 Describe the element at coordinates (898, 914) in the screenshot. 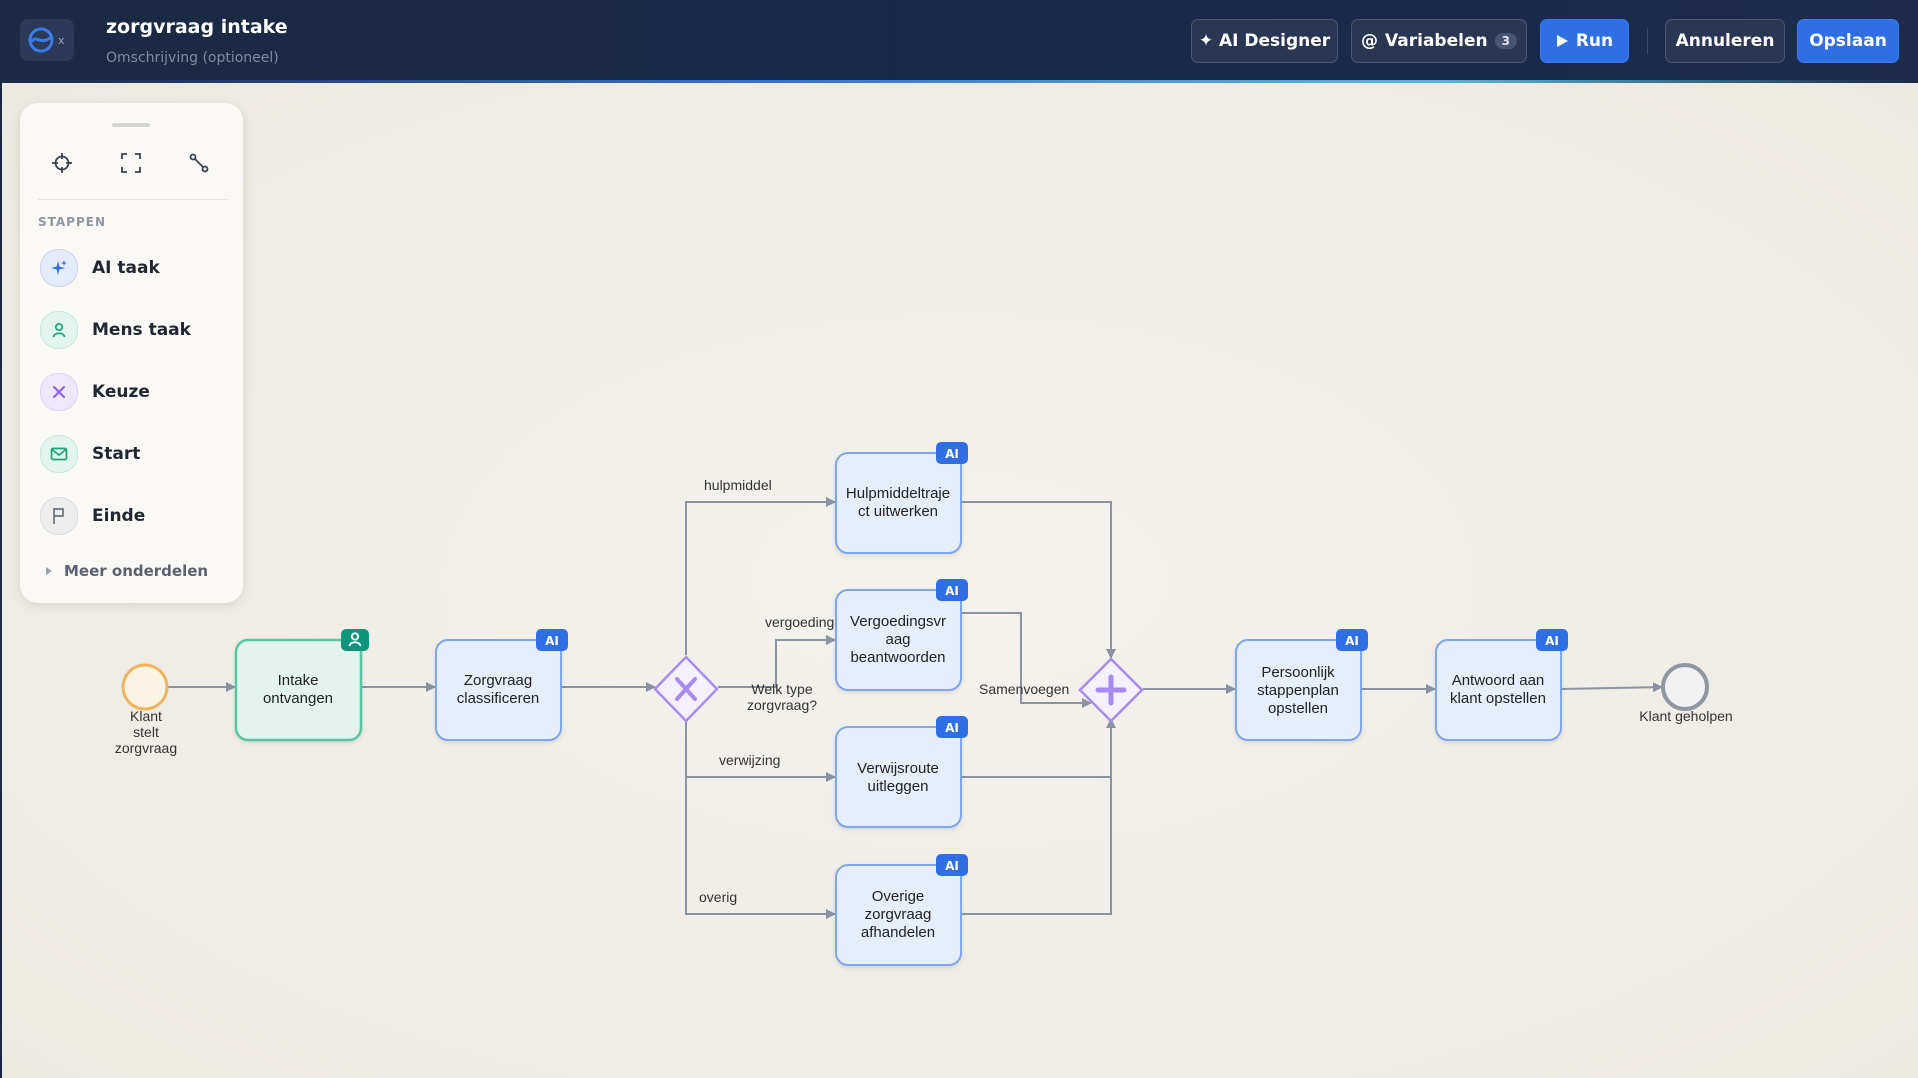

I see `task-overig-label: Overige zorgvraag afhandelen` at that location.